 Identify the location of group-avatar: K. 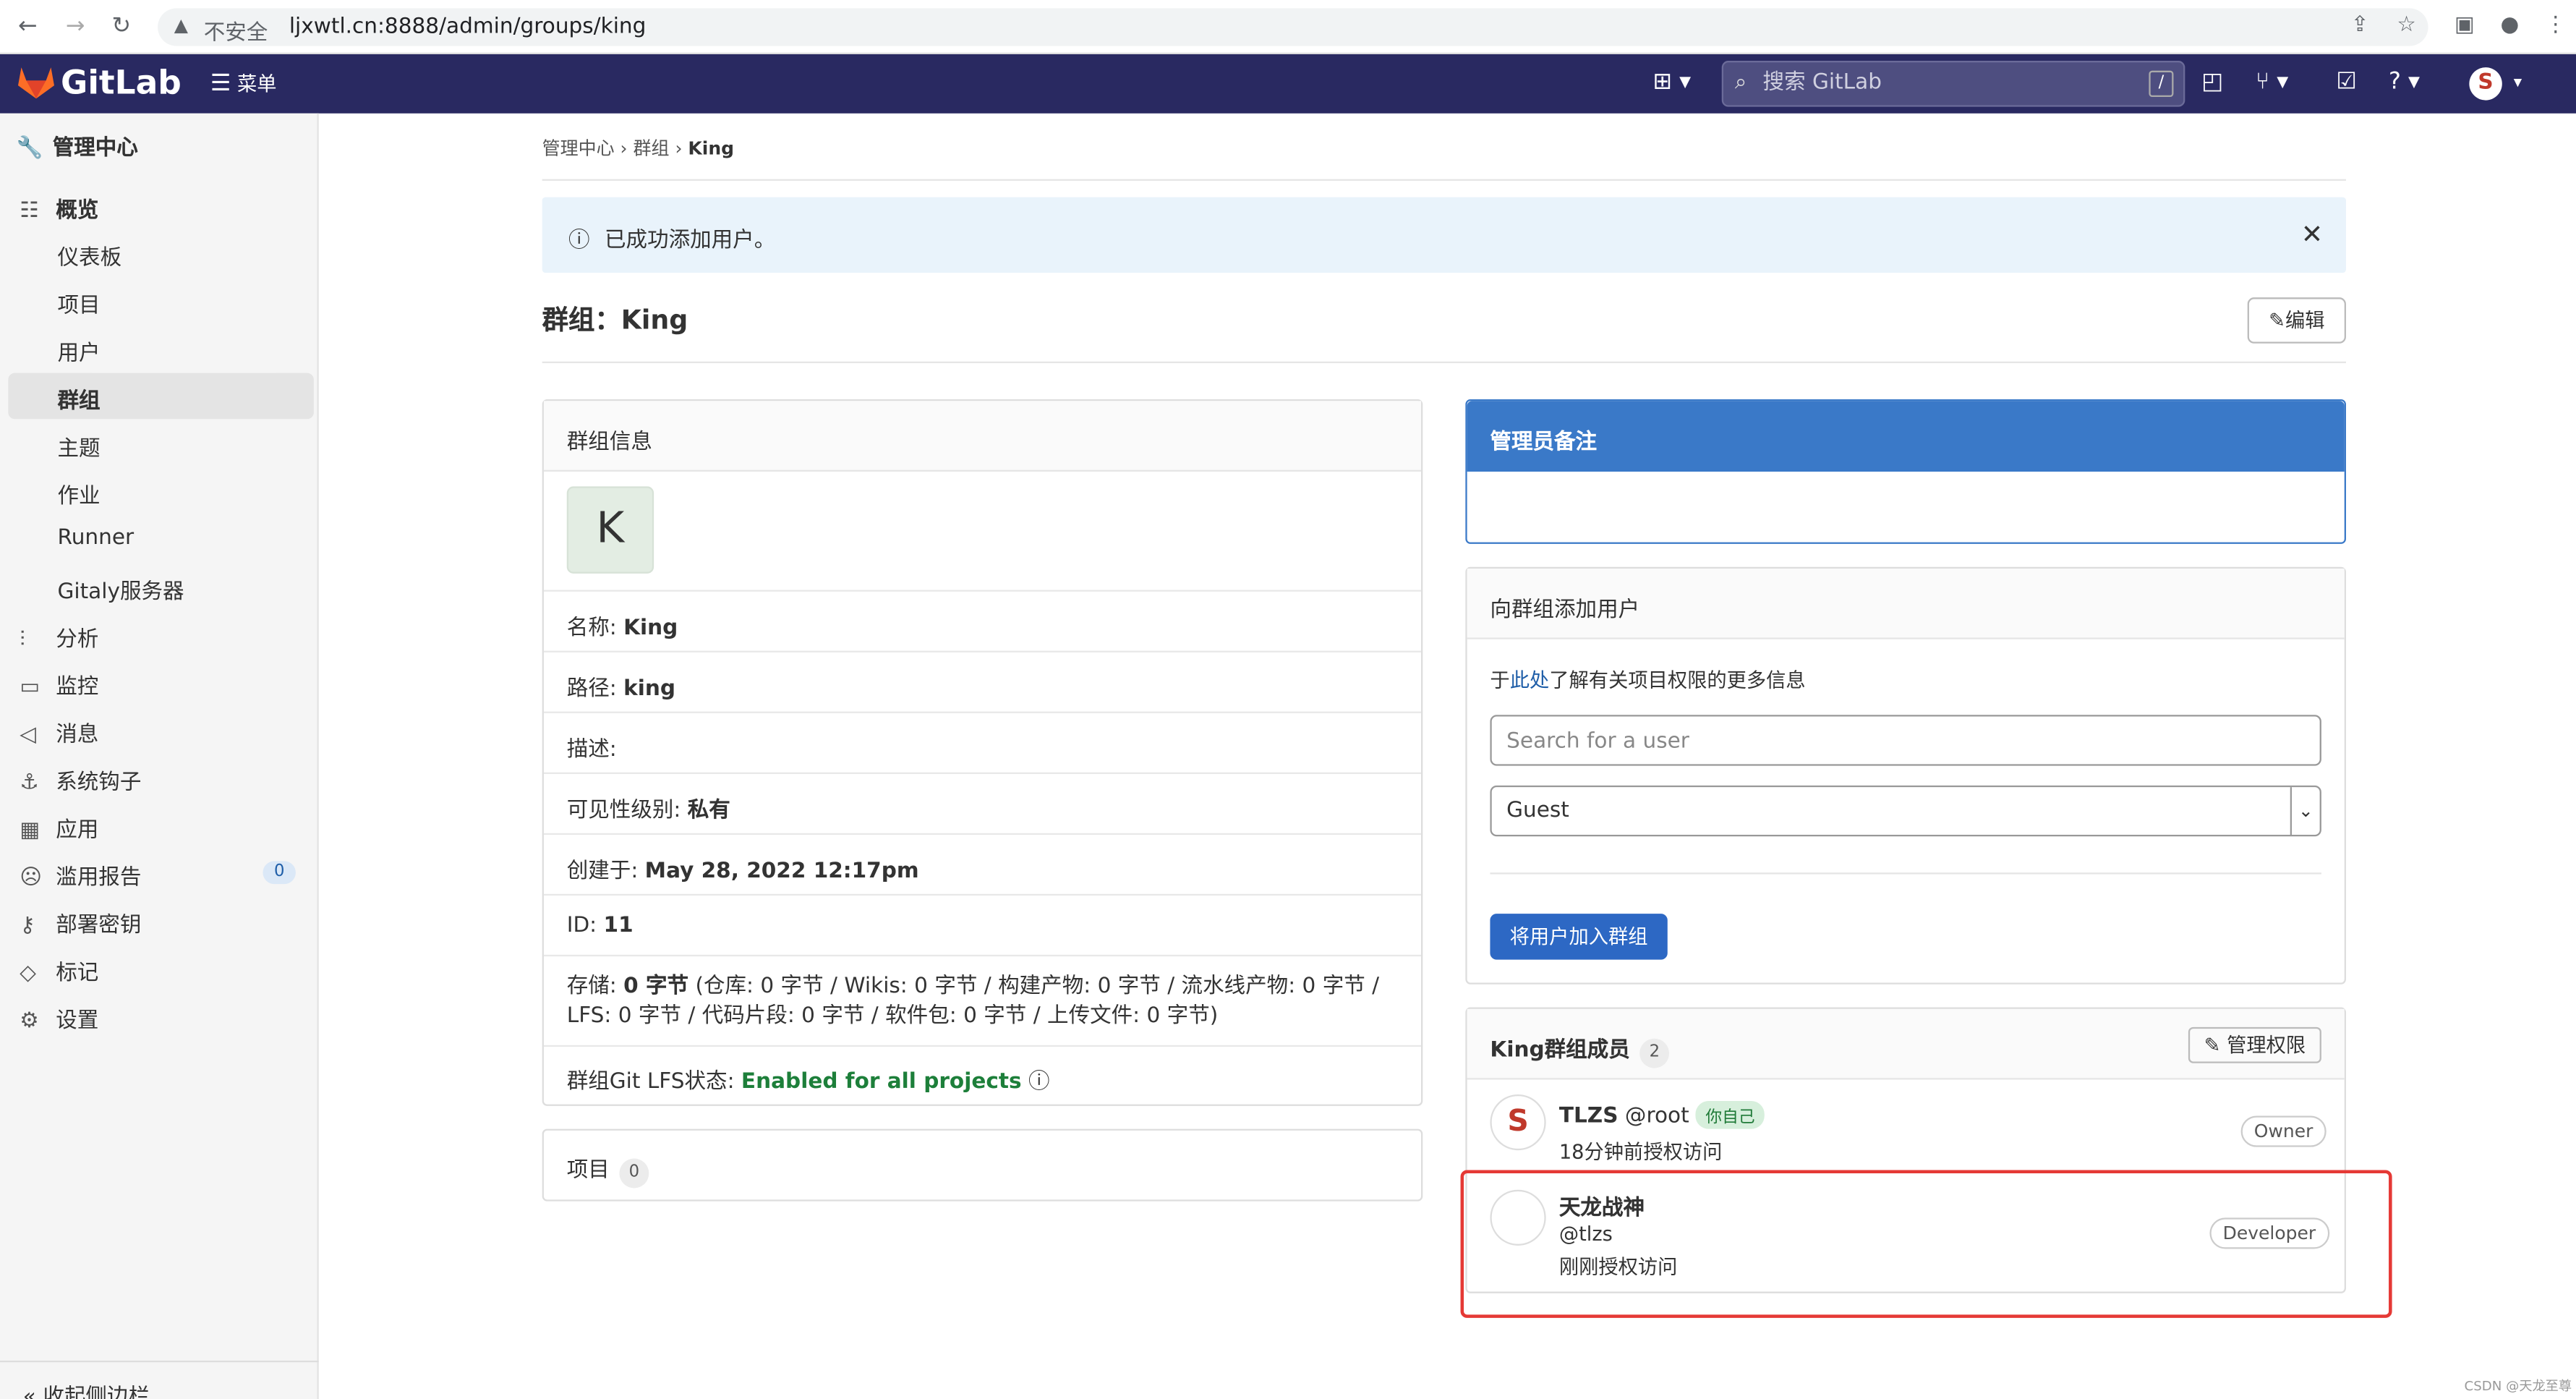
(610, 530).